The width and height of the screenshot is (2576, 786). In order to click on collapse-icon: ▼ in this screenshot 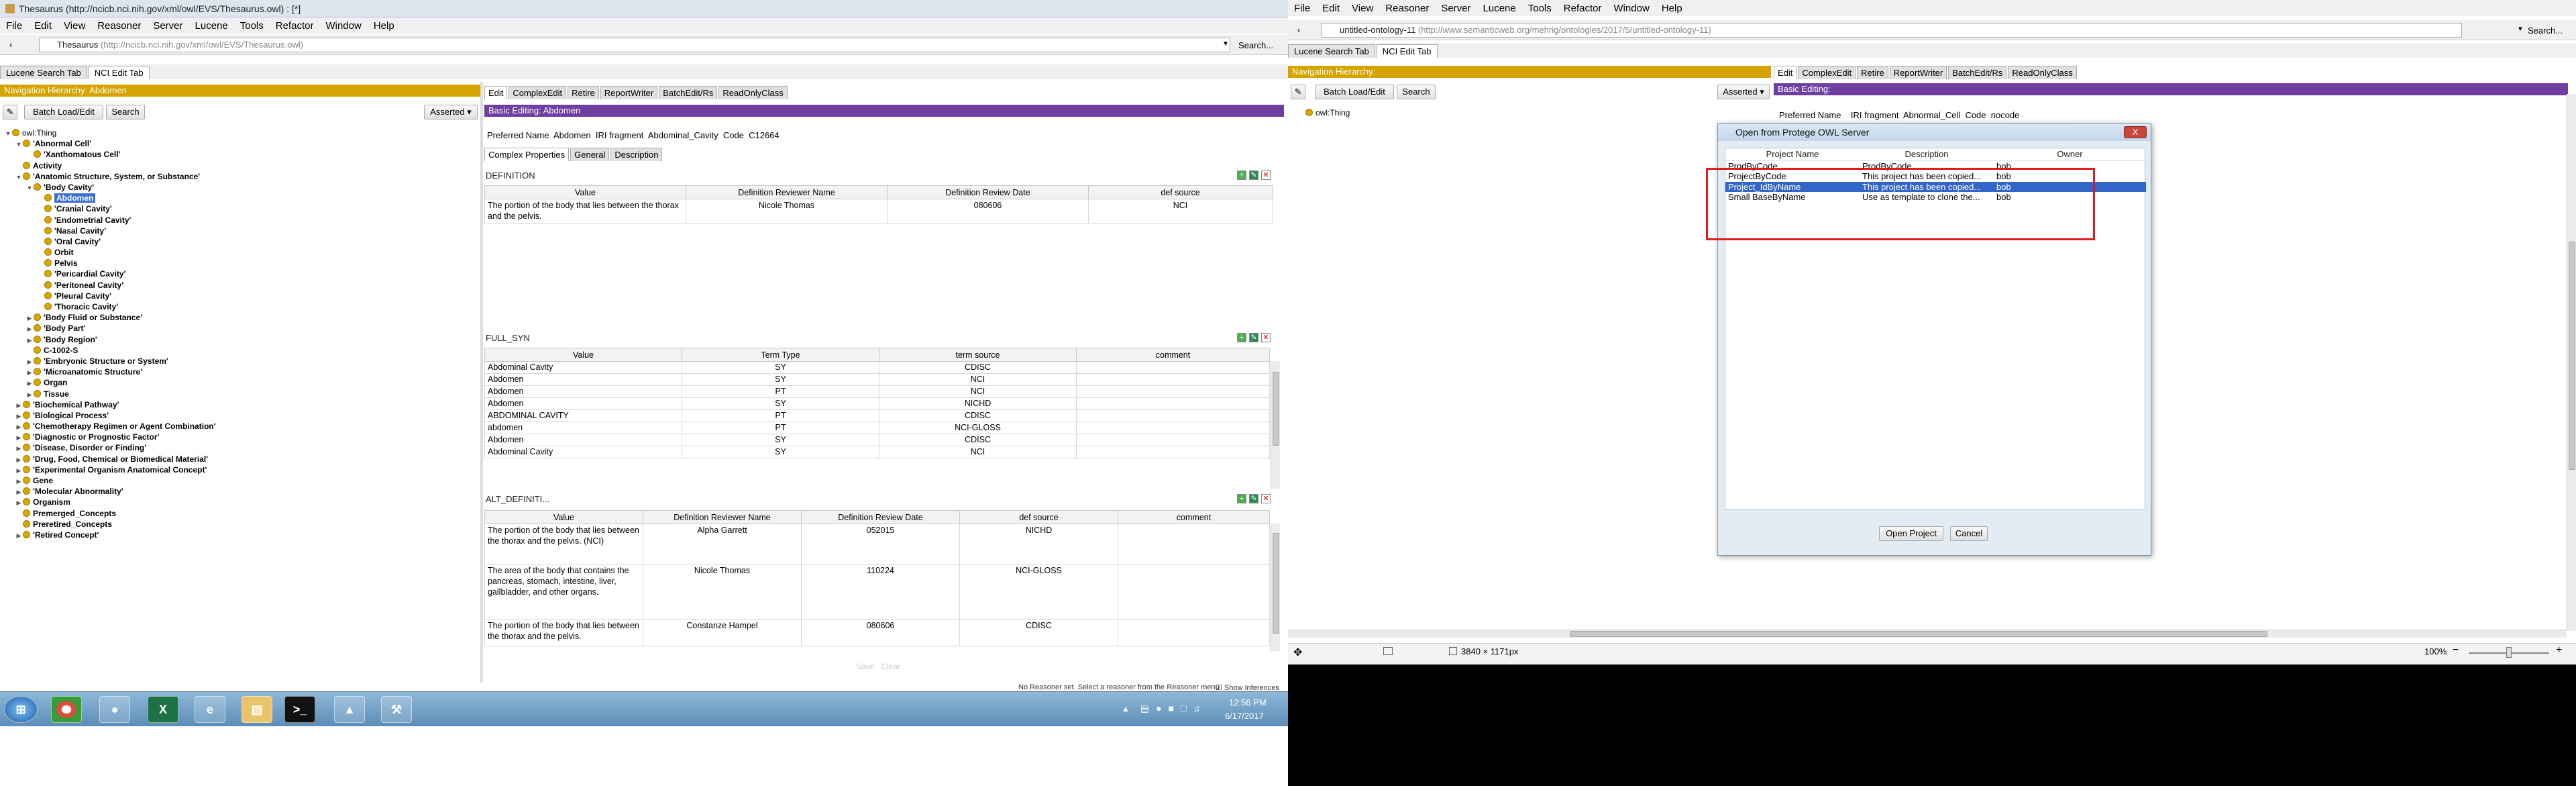, I will do `click(8, 133)`.